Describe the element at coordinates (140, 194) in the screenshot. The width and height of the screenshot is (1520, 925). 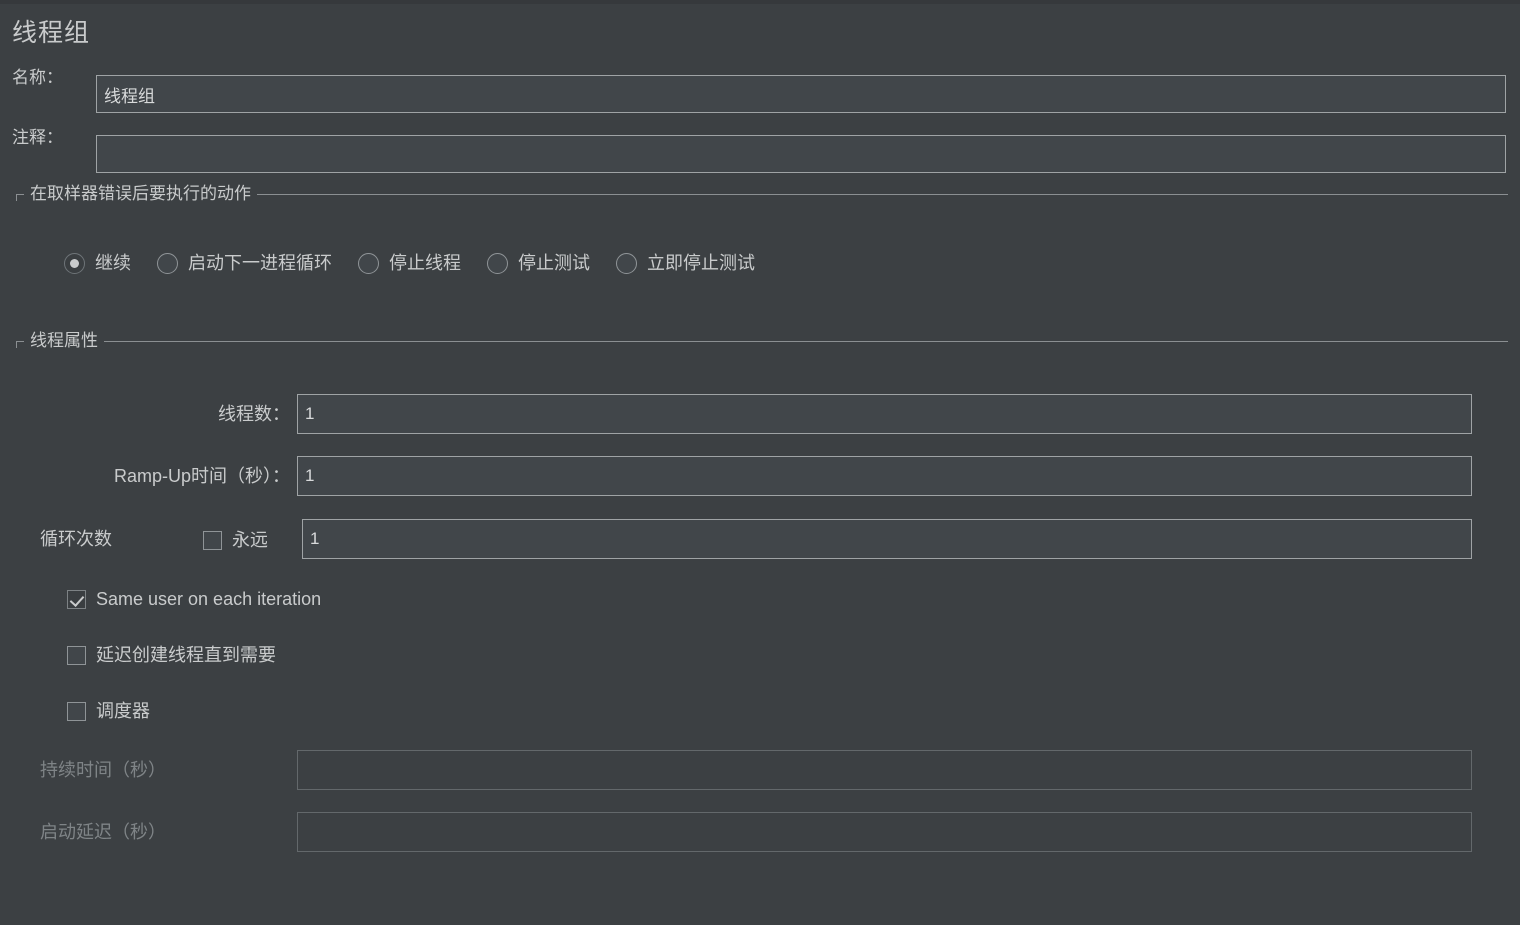
I see `error-action-group-legend: 在取样器错误后要执行的动作` at that location.